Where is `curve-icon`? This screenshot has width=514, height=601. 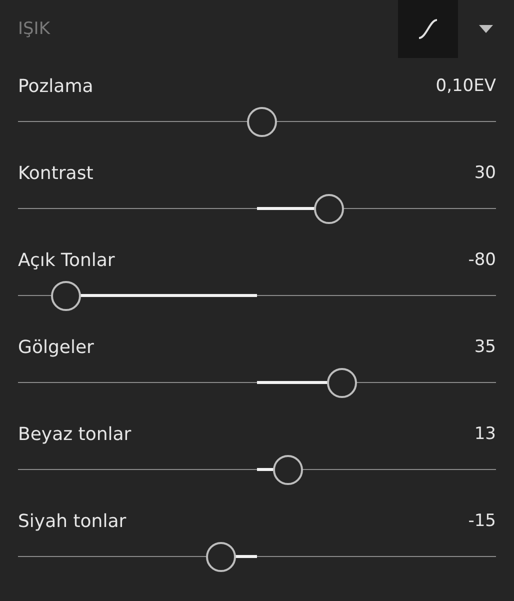
curve-icon is located at coordinates (428, 29).